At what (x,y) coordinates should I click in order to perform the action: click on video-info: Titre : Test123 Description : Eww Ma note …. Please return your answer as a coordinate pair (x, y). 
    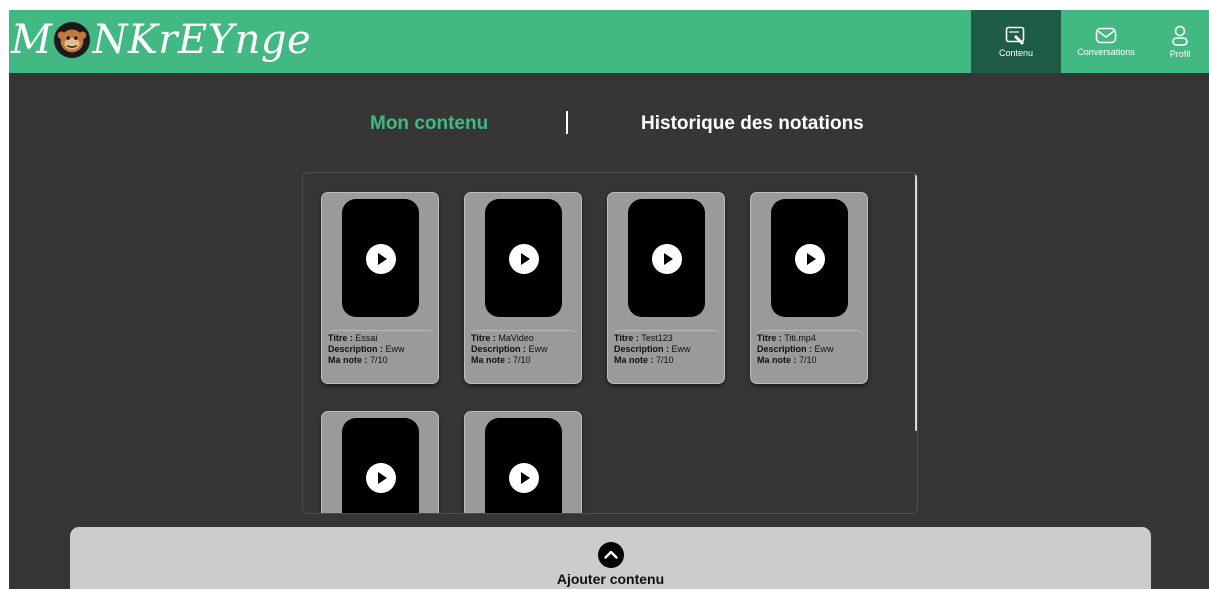
    Looking at the image, I should click on (667, 348).